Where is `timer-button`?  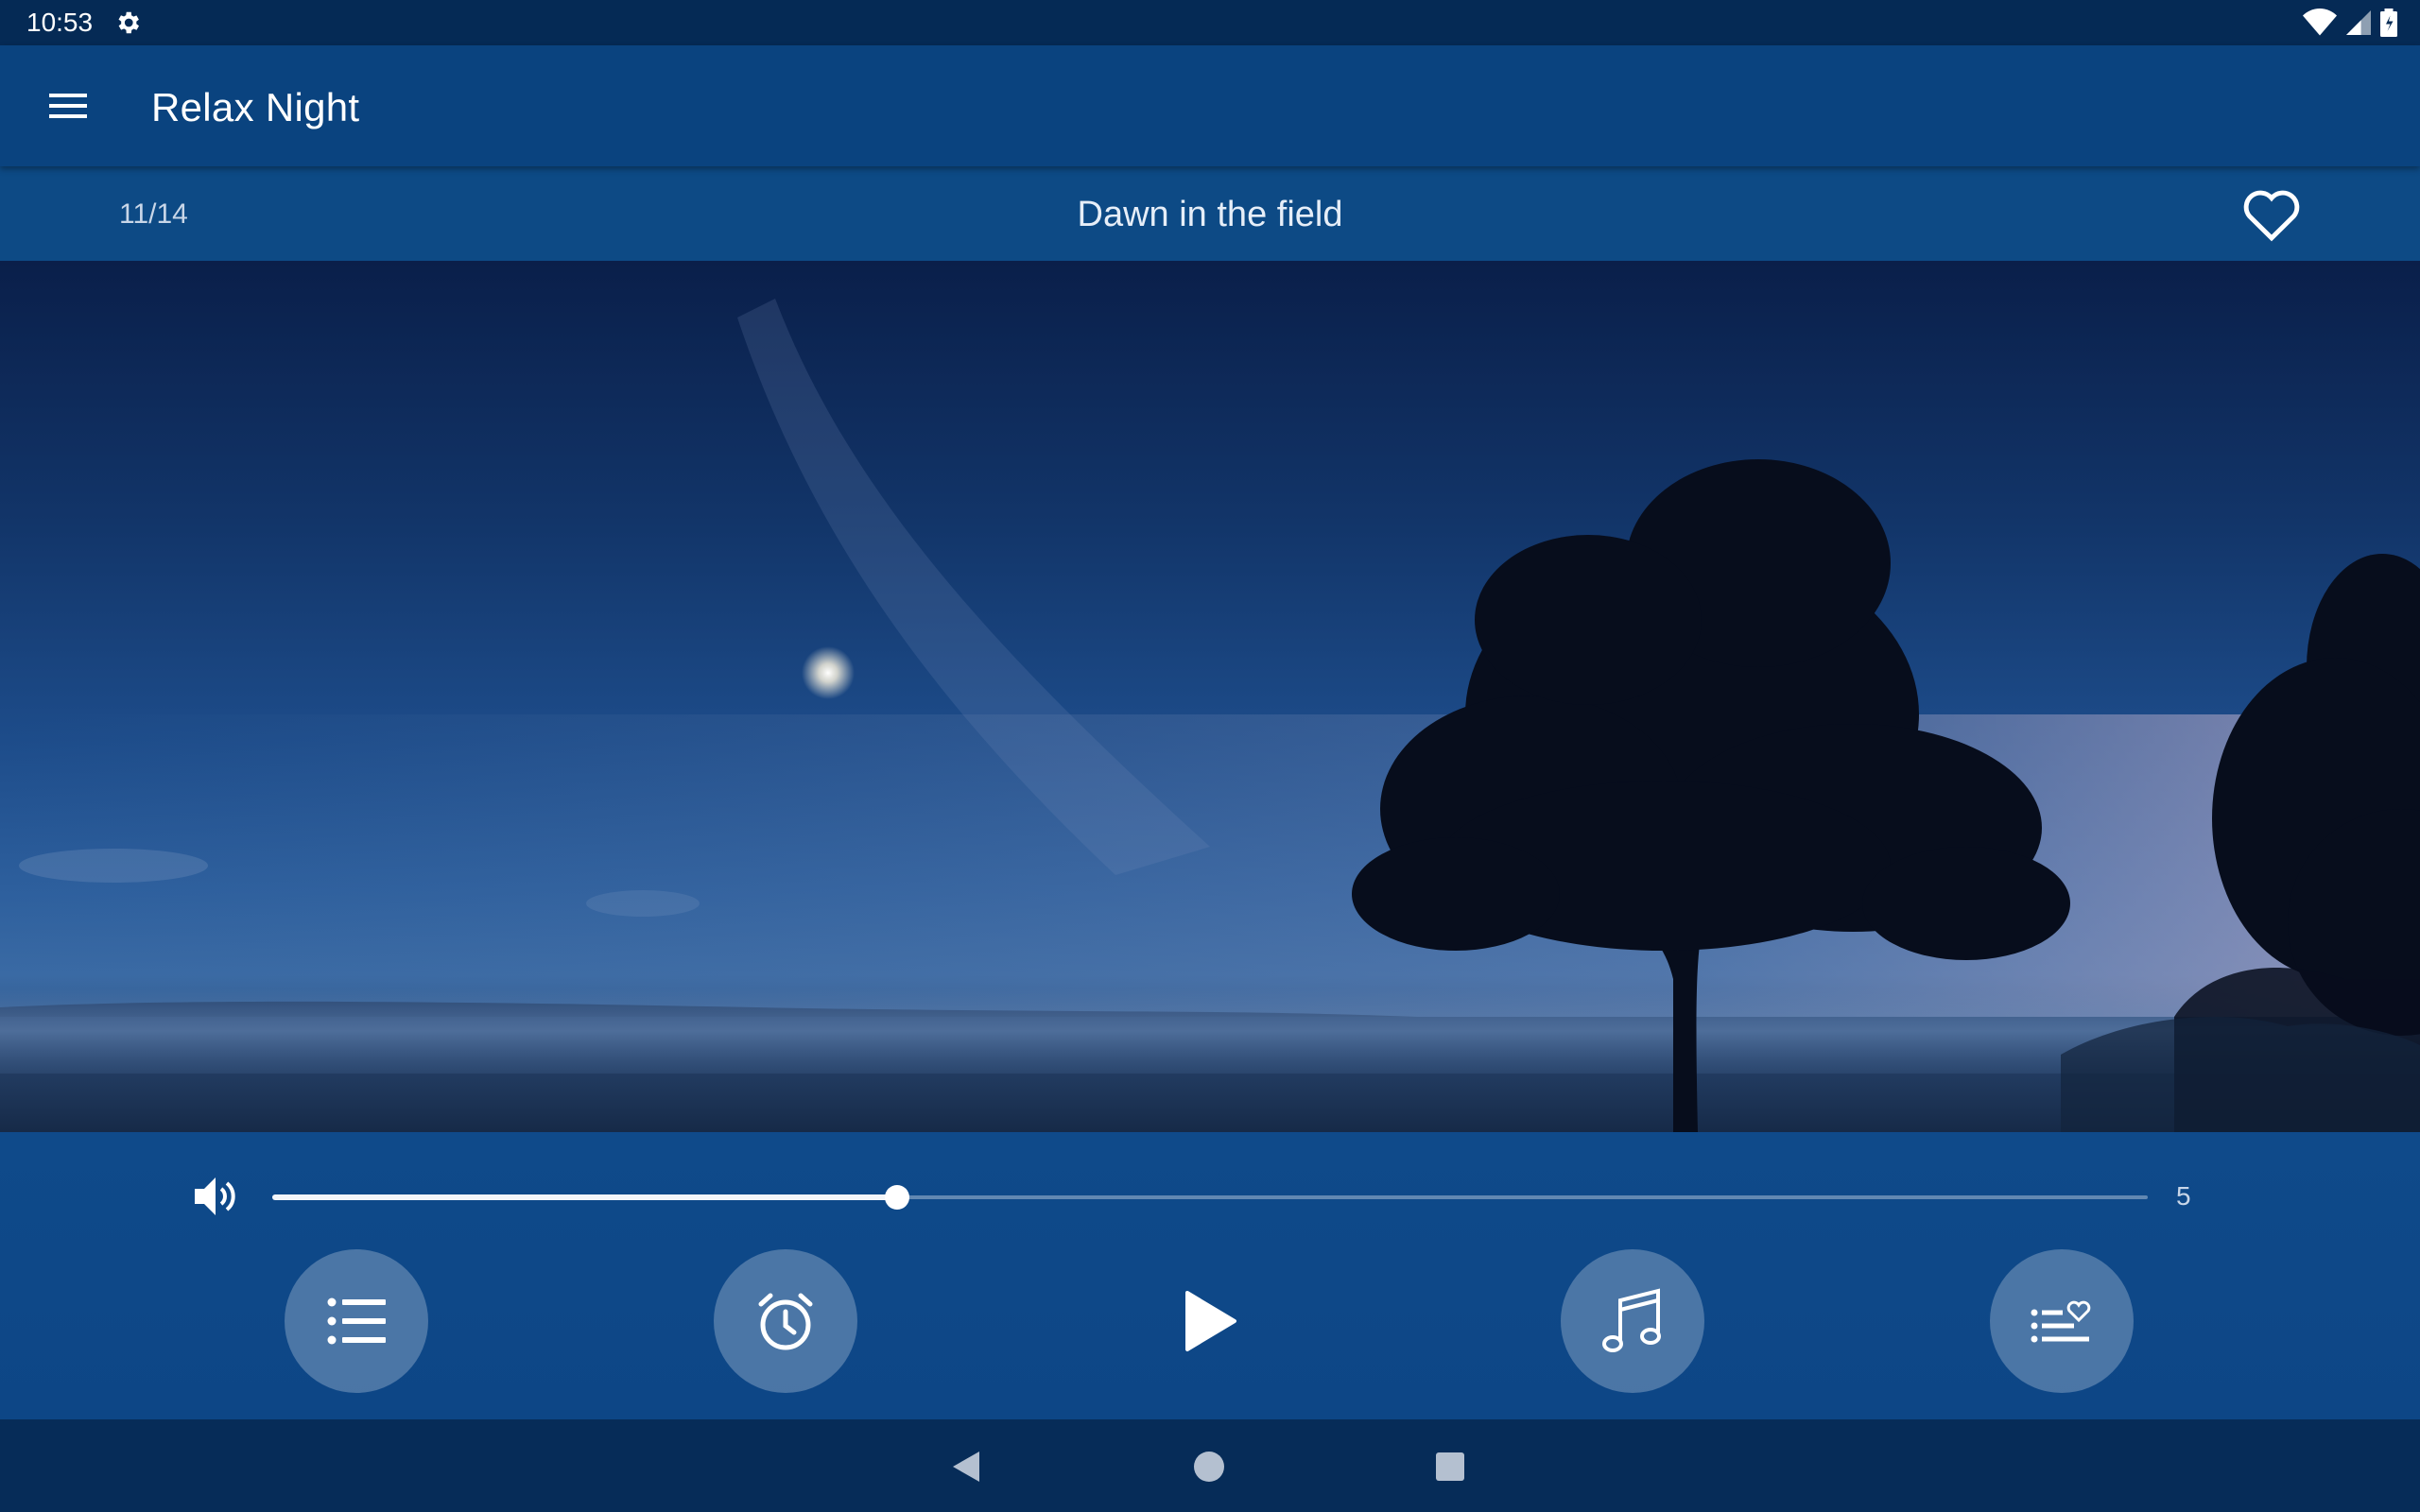
timer-button is located at coordinates (785, 1321).